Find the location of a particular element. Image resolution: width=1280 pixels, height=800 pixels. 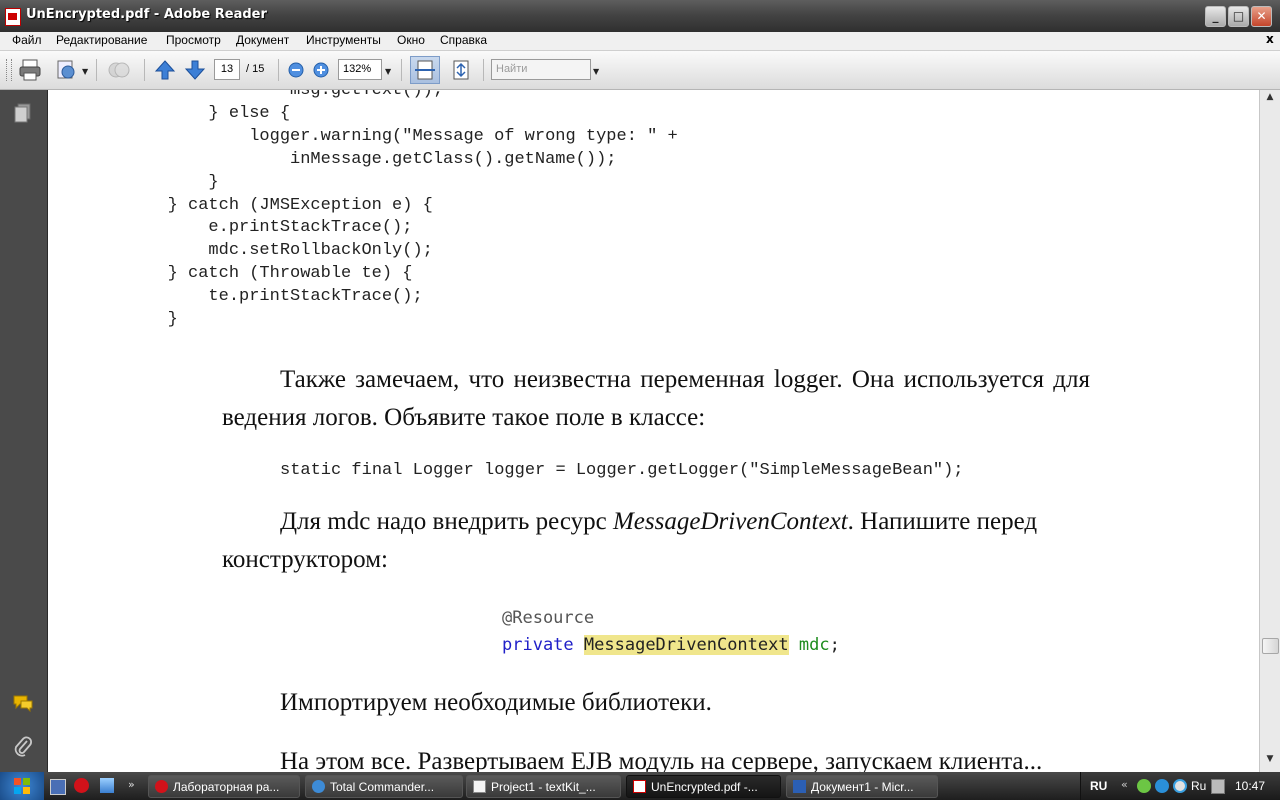

zoom-input: 132% is located at coordinates (360, 69).